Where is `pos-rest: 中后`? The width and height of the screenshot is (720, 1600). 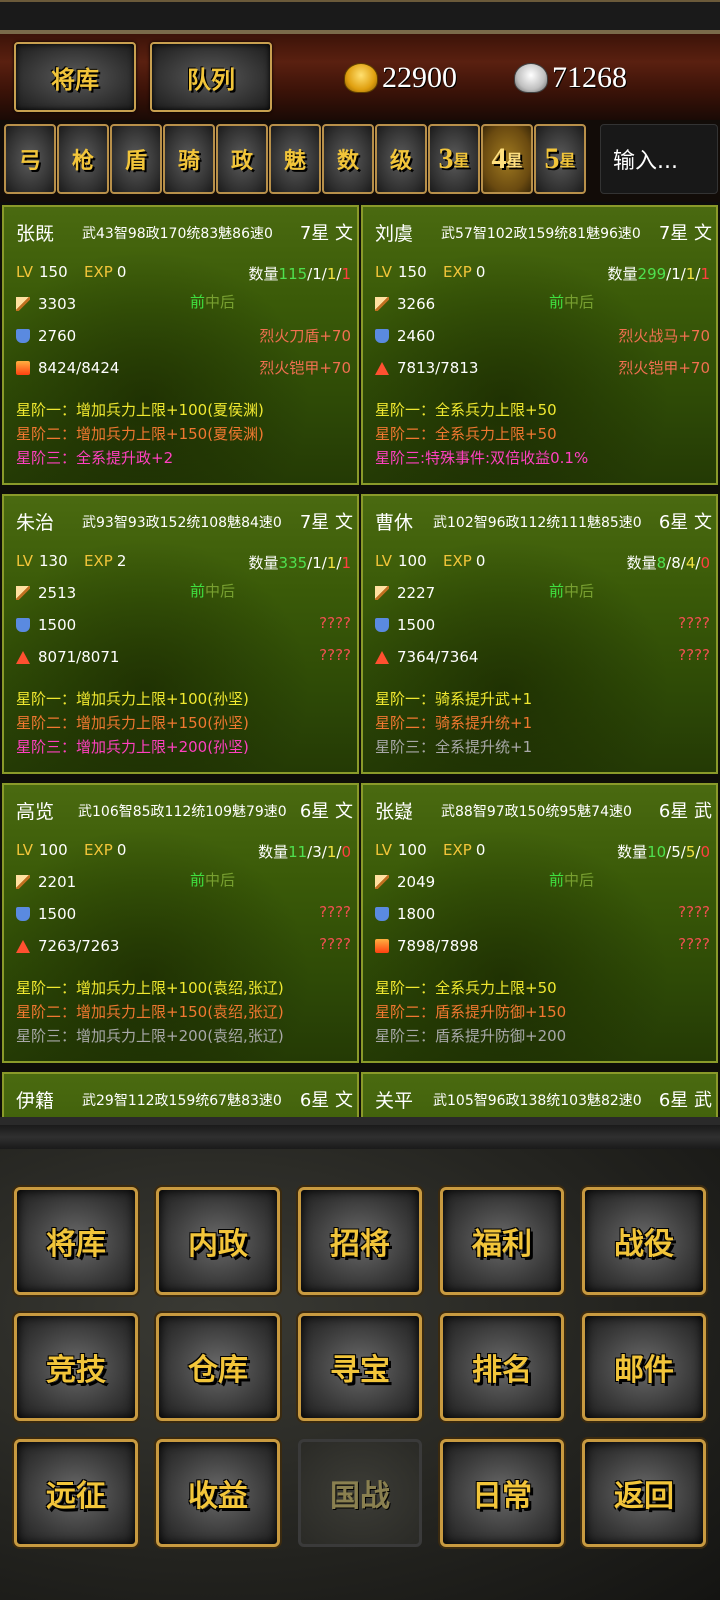 pos-rest: 中后 is located at coordinates (220, 591).